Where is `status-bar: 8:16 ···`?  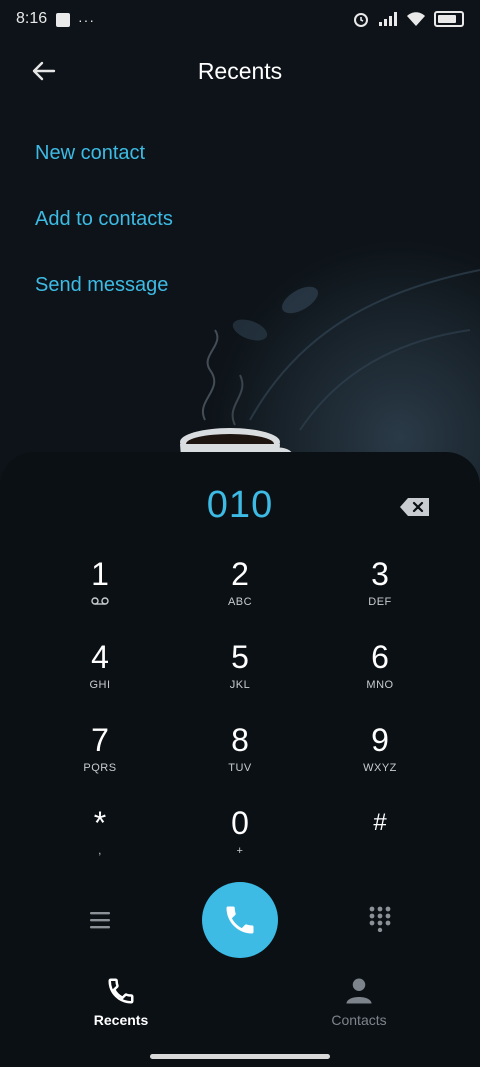
status-bar: 8:16 ··· is located at coordinates (240, 20).